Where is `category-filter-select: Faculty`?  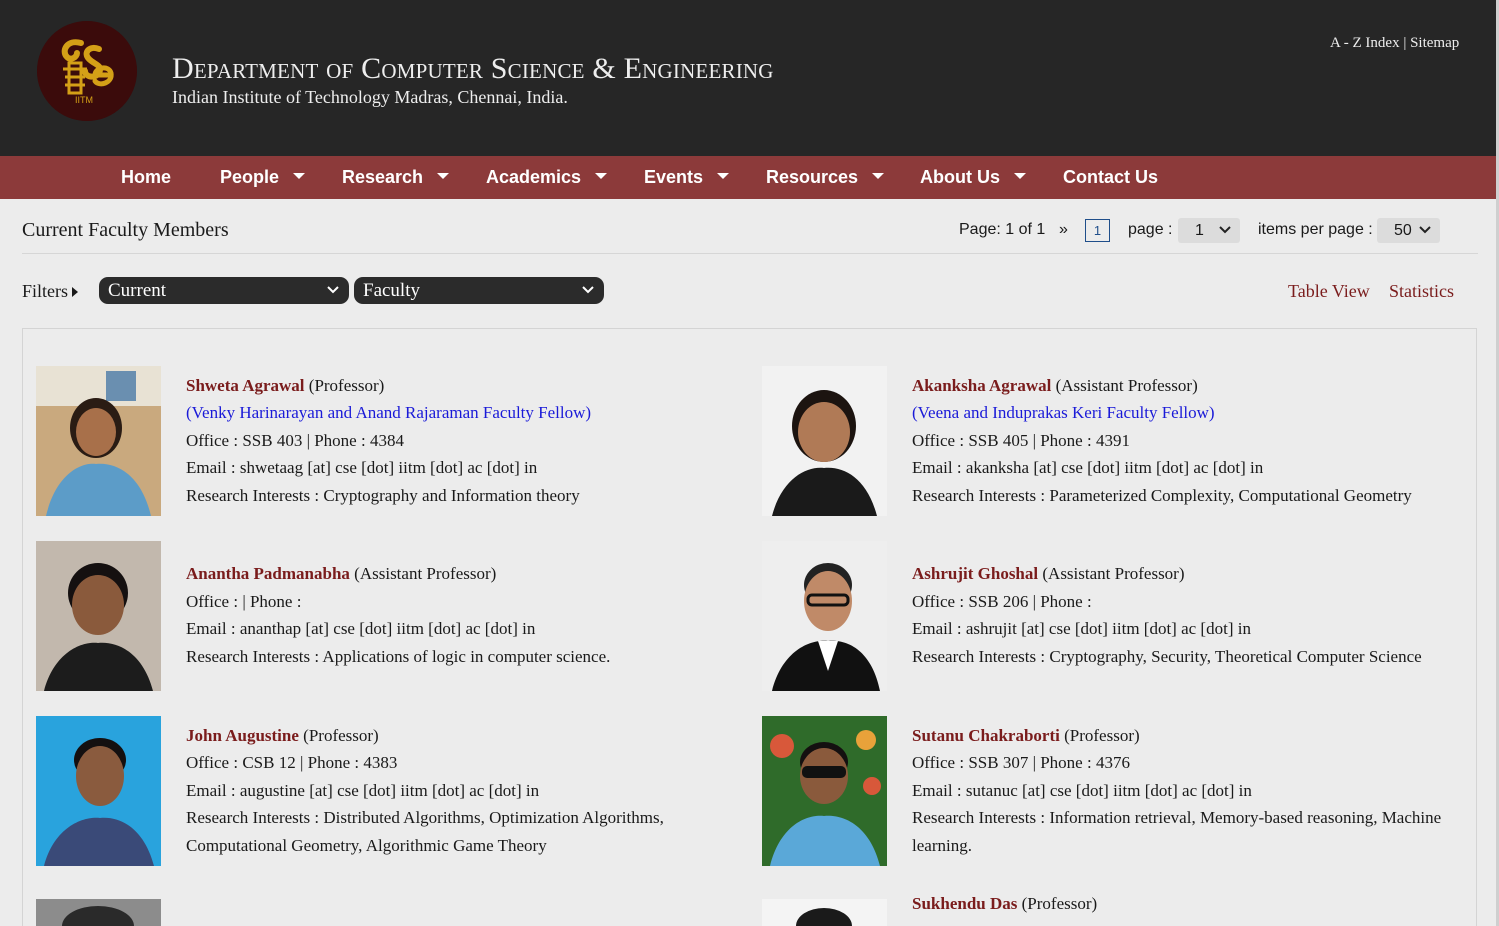
category-filter-select: Faculty is located at coordinates (479, 290).